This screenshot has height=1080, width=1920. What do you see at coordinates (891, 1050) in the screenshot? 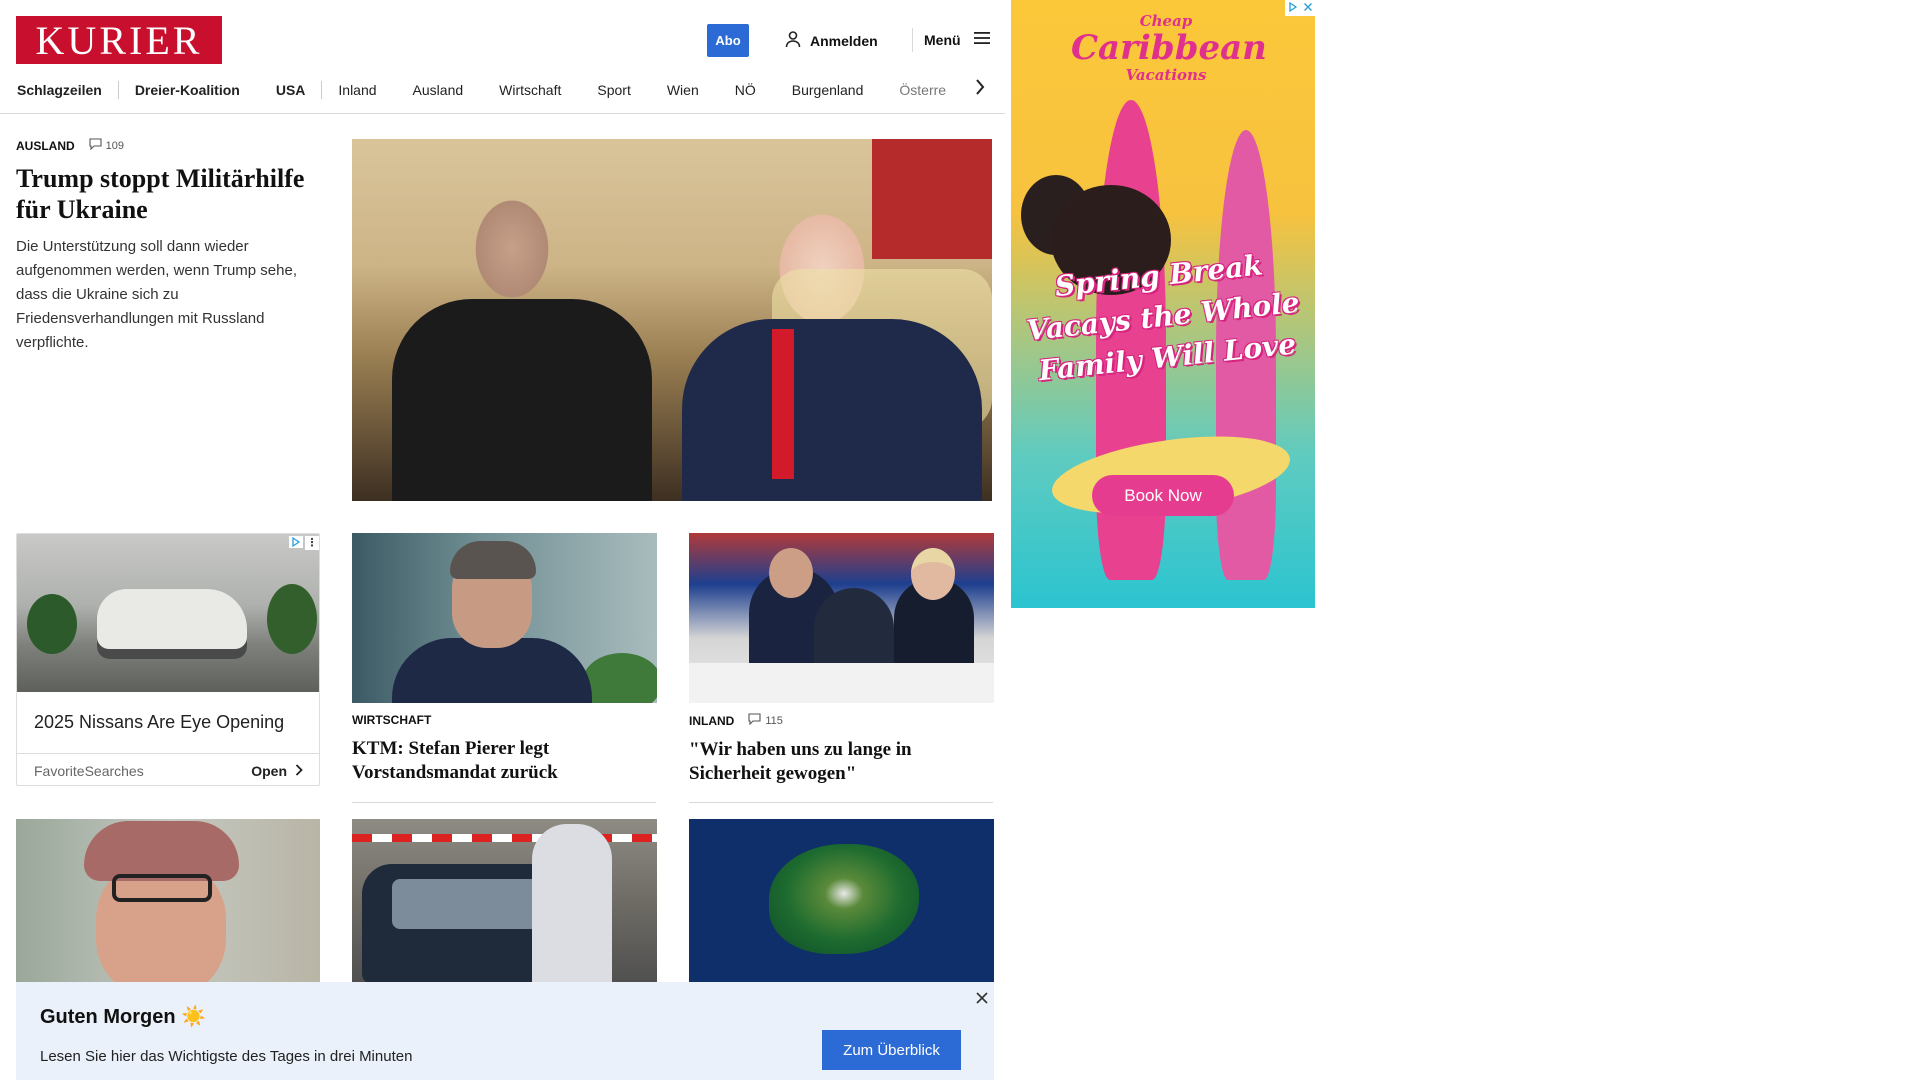
I see `overview-button: Zum Überblick` at bounding box center [891, 1050].